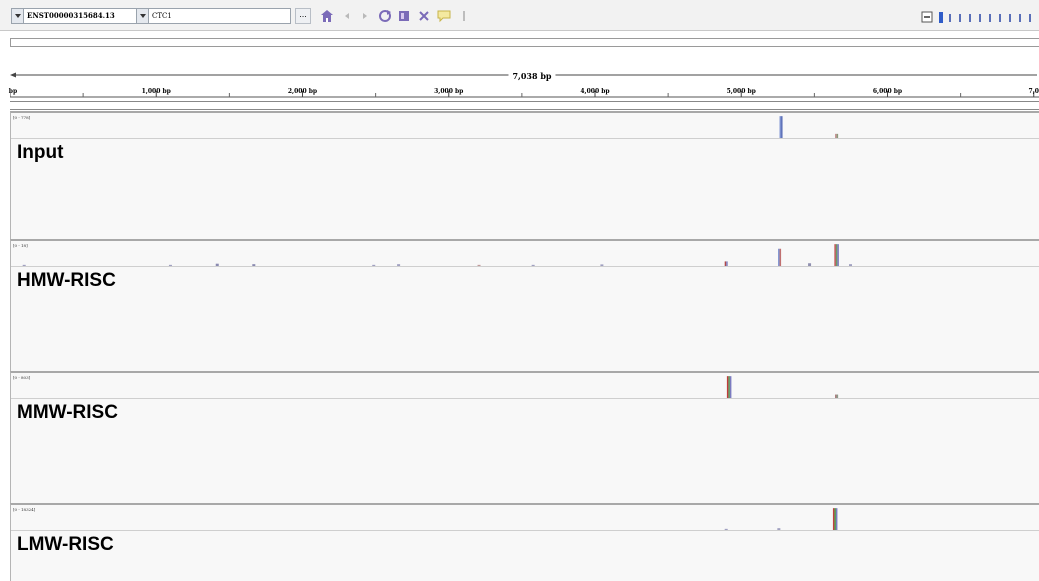 The height and width of the screenshot is (581, 1039). What do you see at coordinates (524, 542) in the screenshot?
I see `track-lmw-risc: [0 - 18324] LMW-RISC` at bounding box center [524, 542].